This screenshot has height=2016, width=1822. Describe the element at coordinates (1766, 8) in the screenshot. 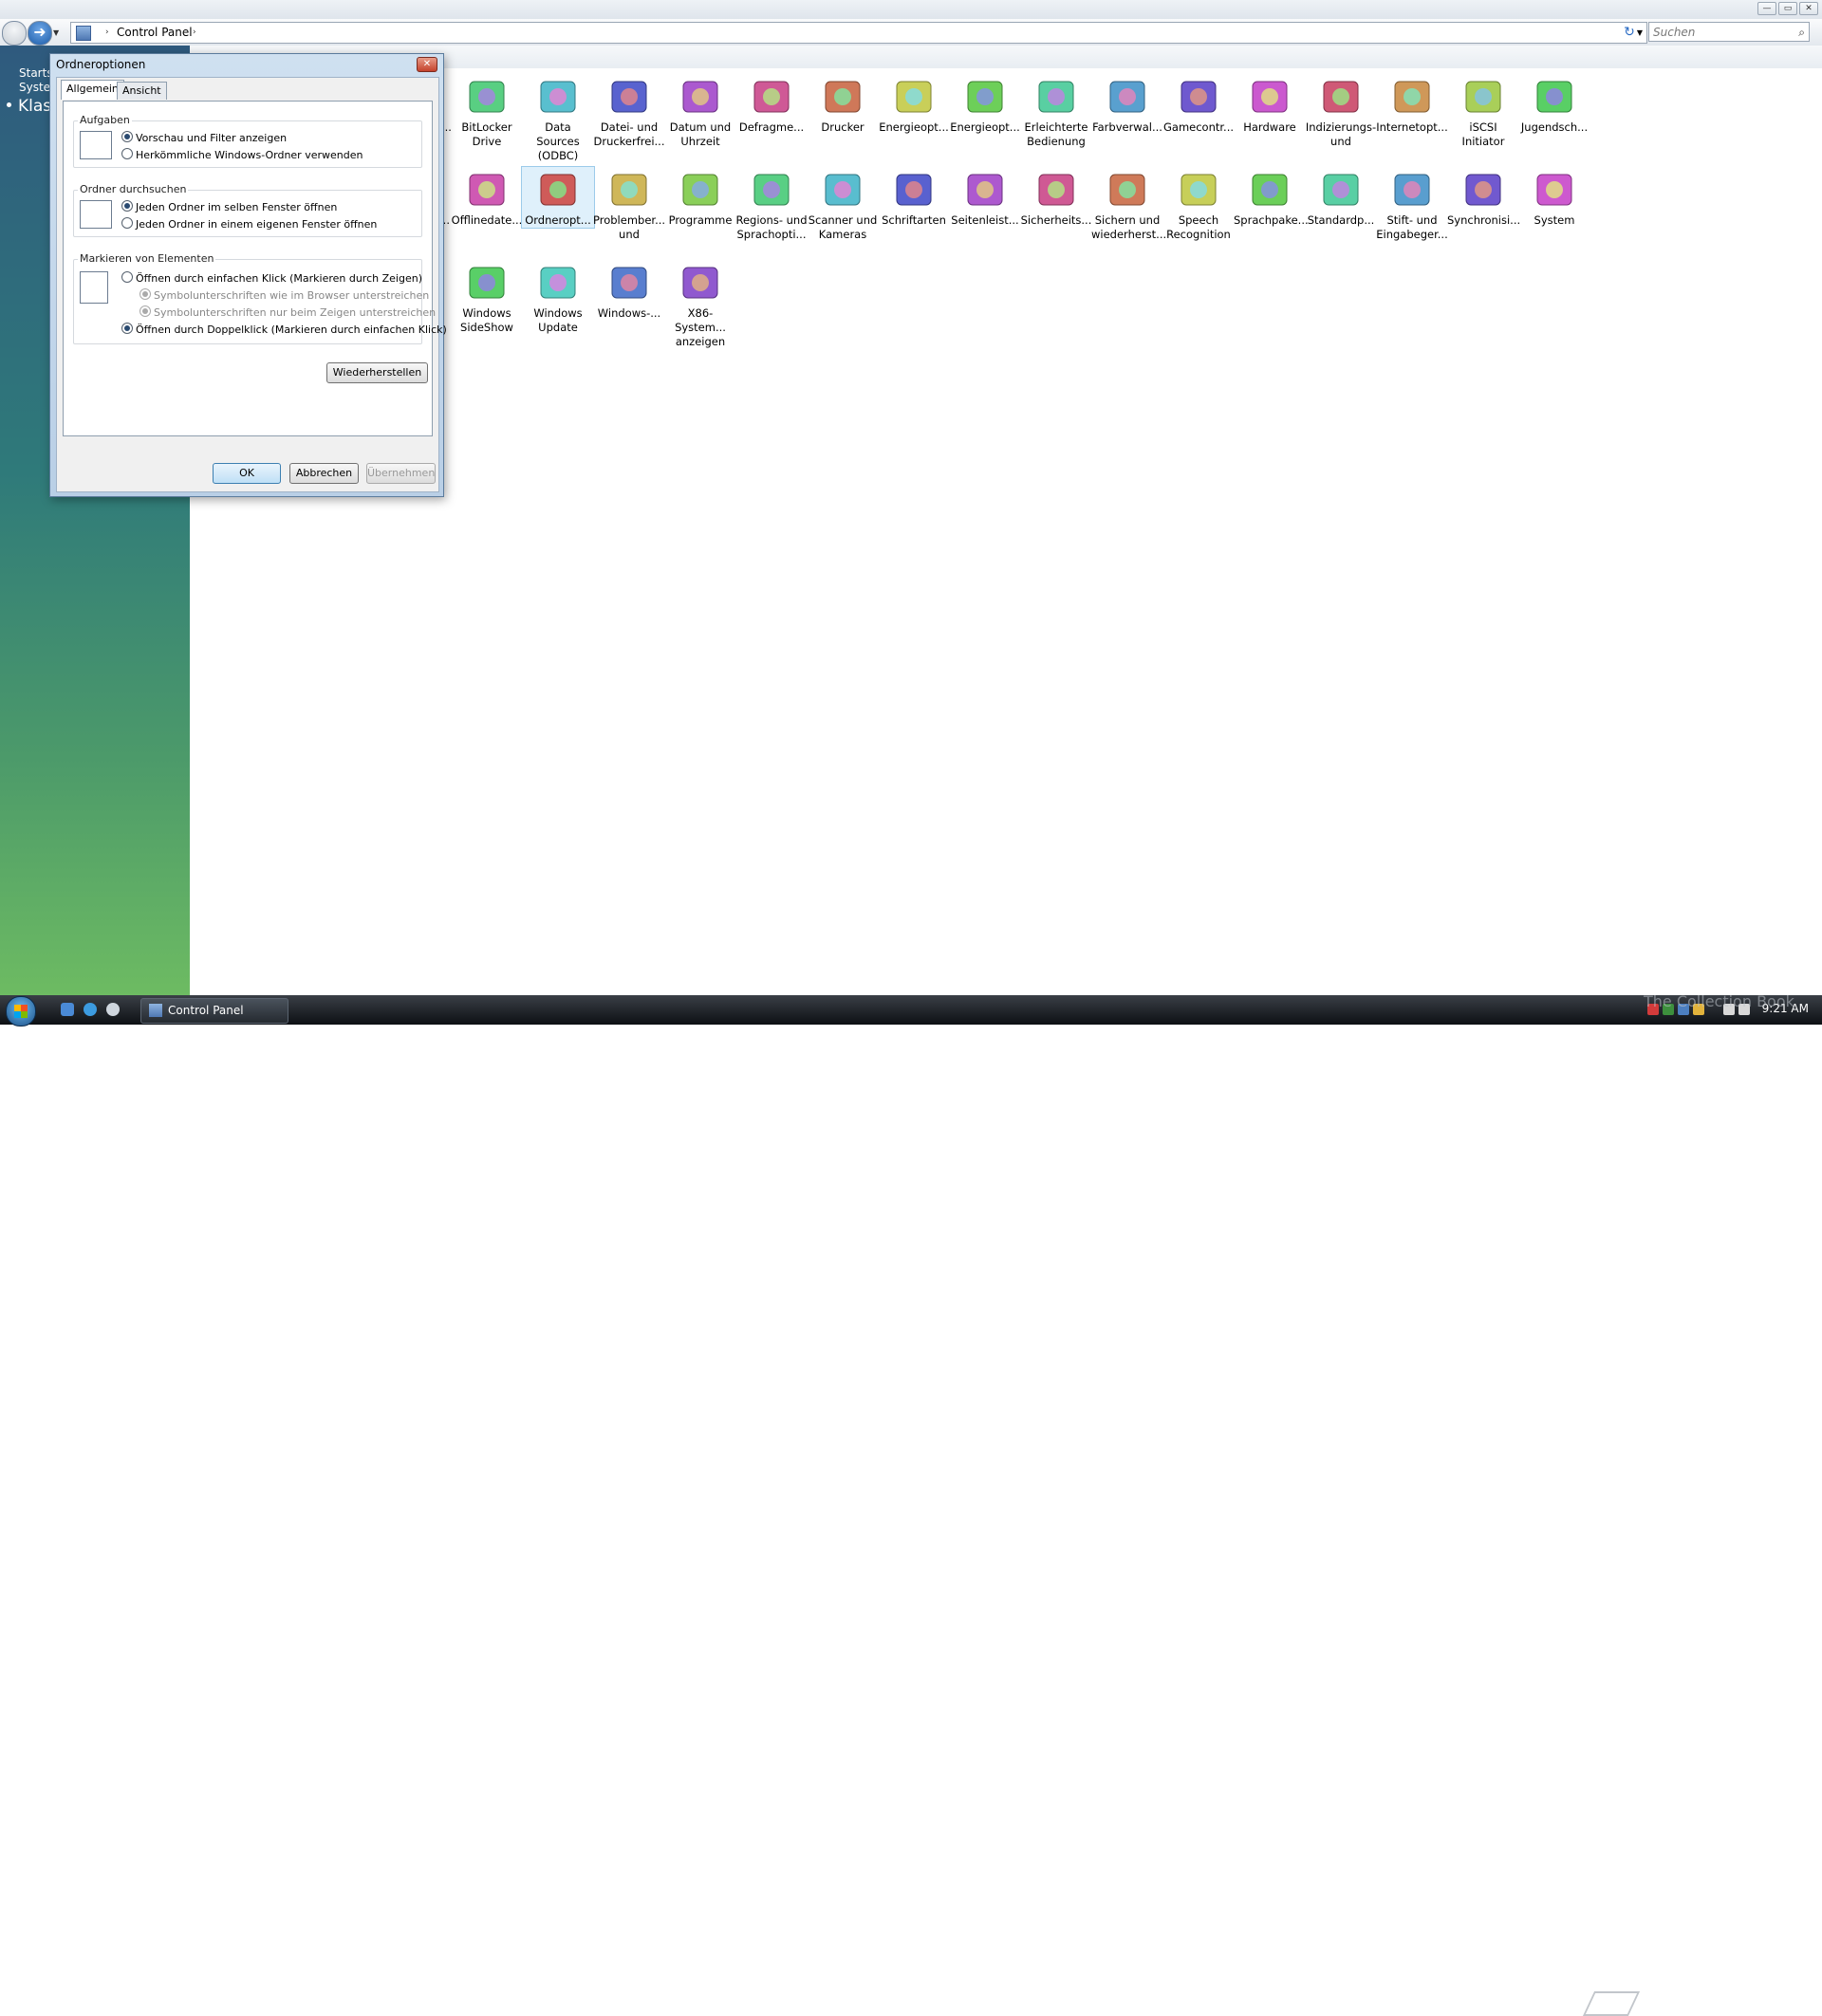

I see `minimize-button: —` at that location.